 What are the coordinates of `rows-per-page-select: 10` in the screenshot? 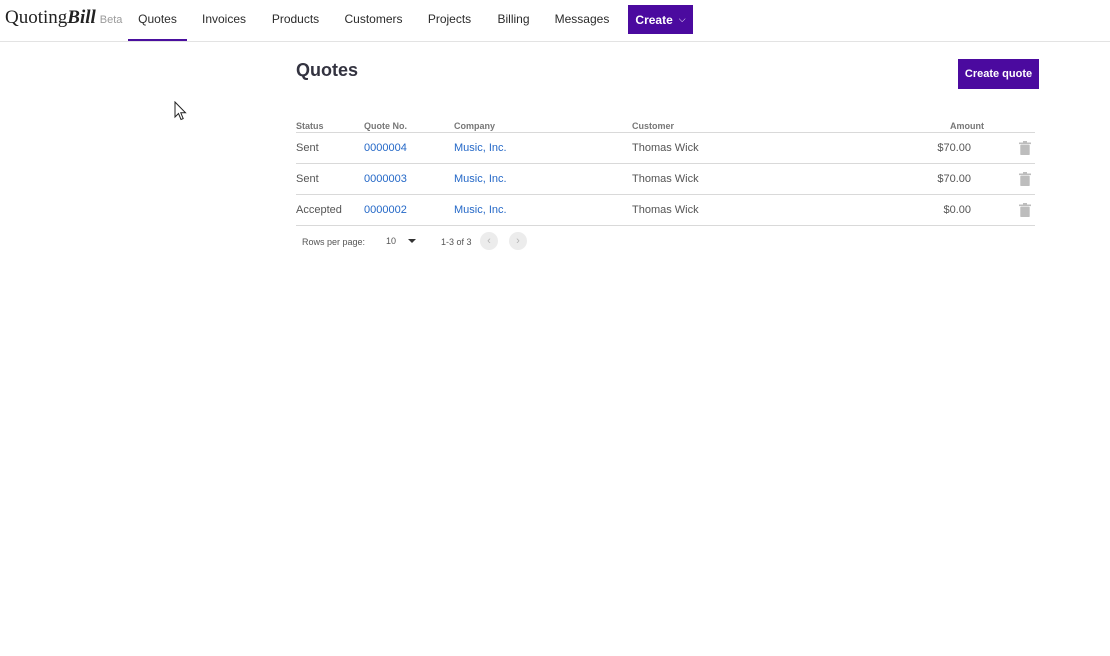 It's located at (401, 241).